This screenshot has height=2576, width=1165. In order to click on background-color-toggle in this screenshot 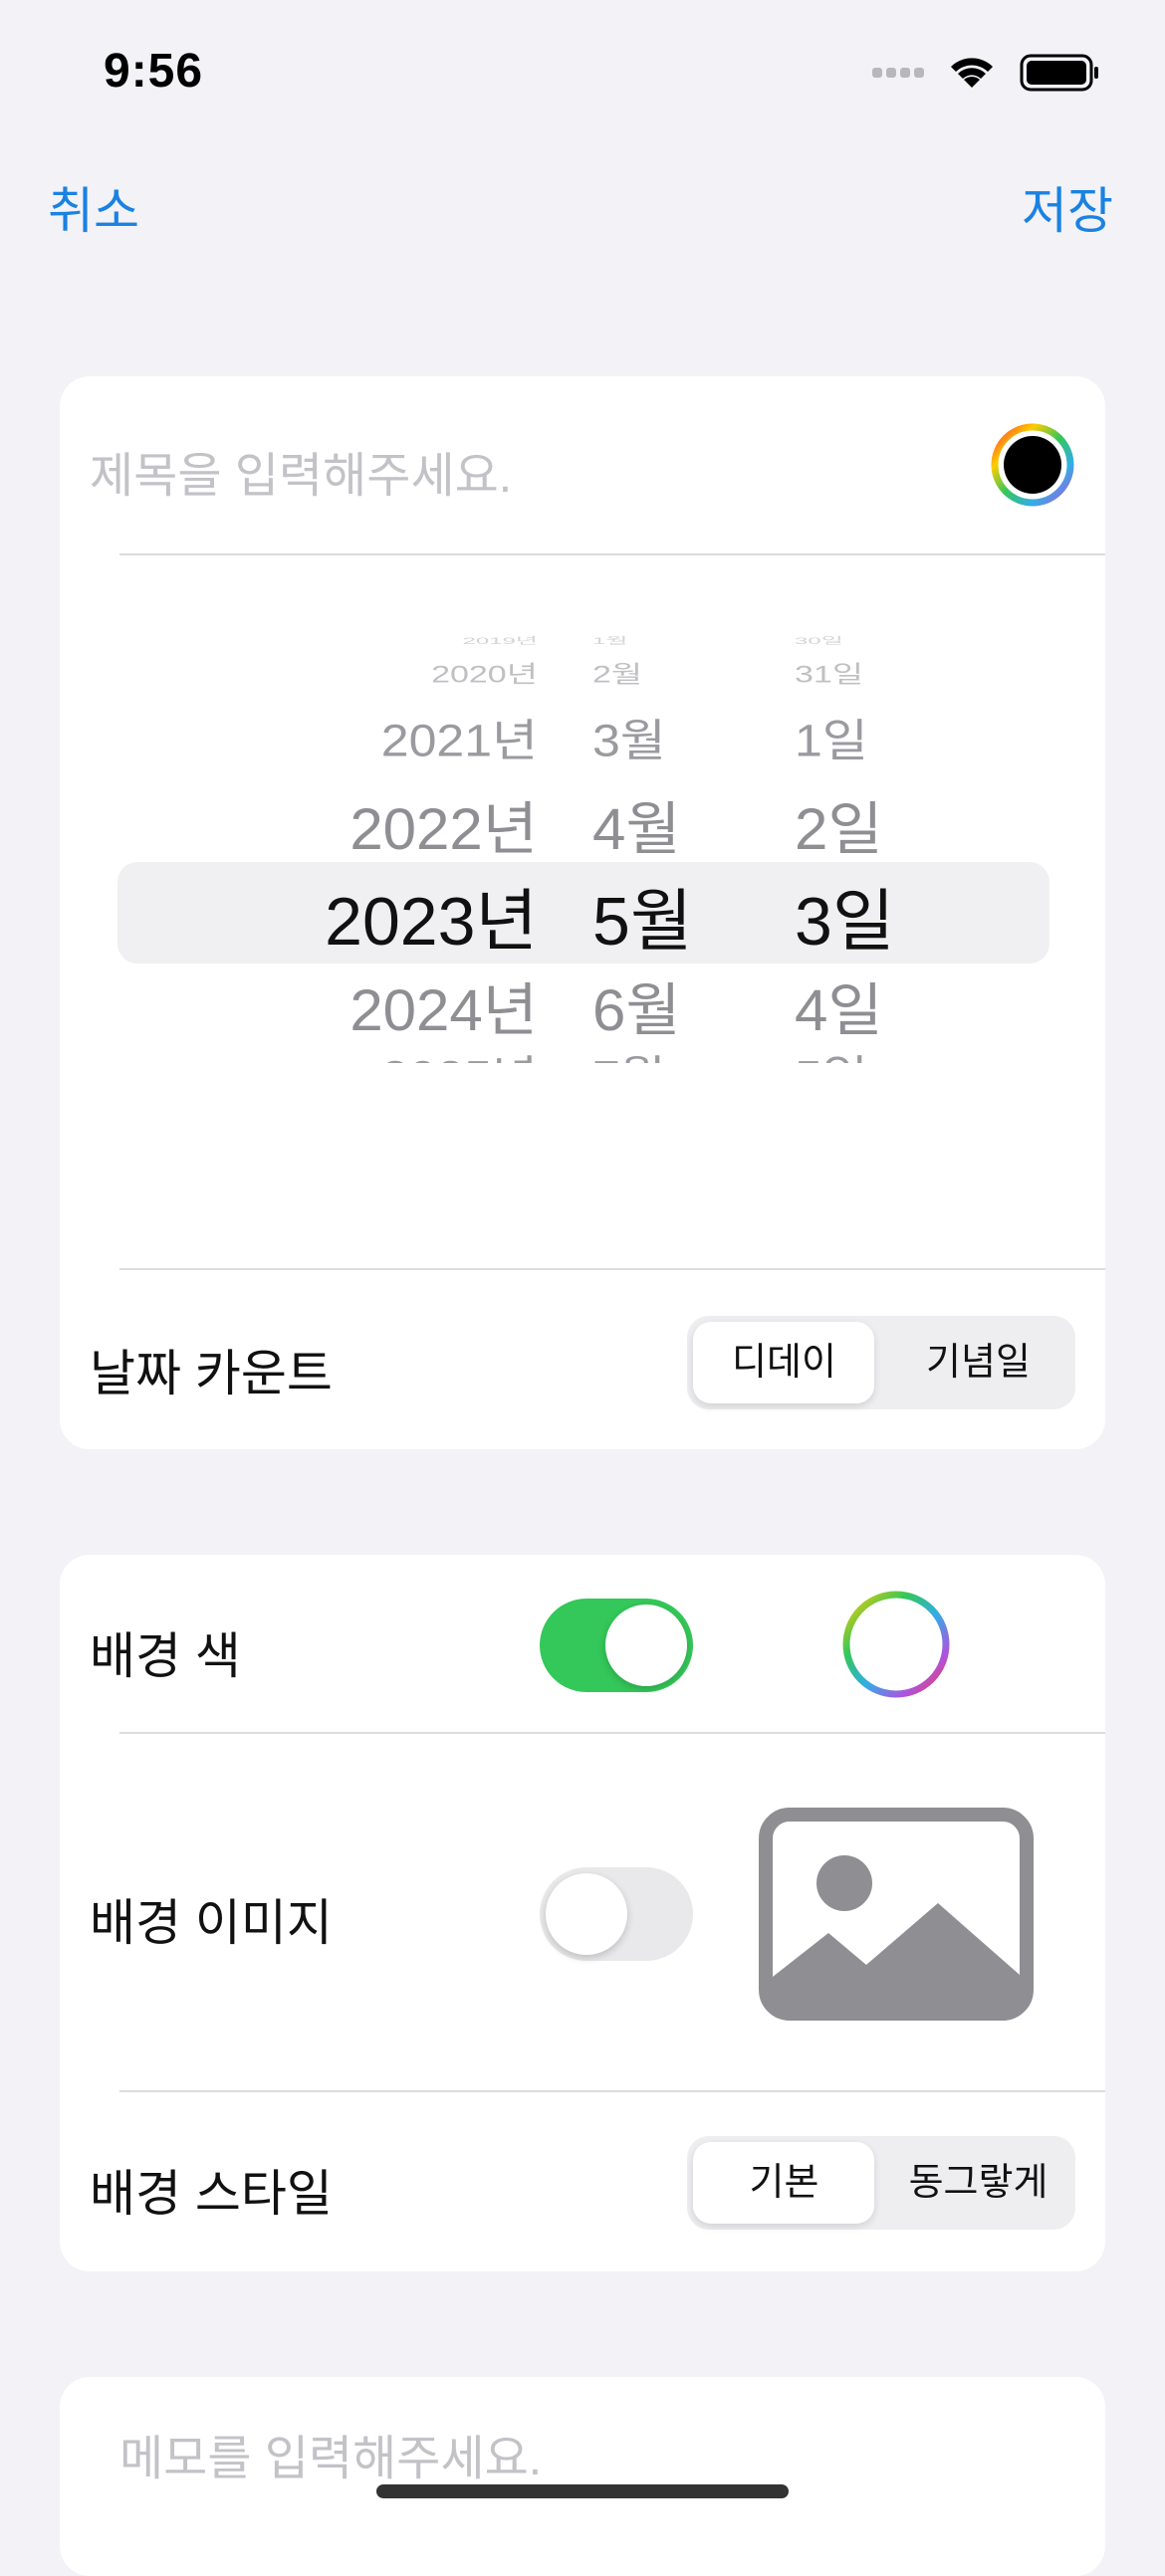, I will do `click(616, 1645)`.